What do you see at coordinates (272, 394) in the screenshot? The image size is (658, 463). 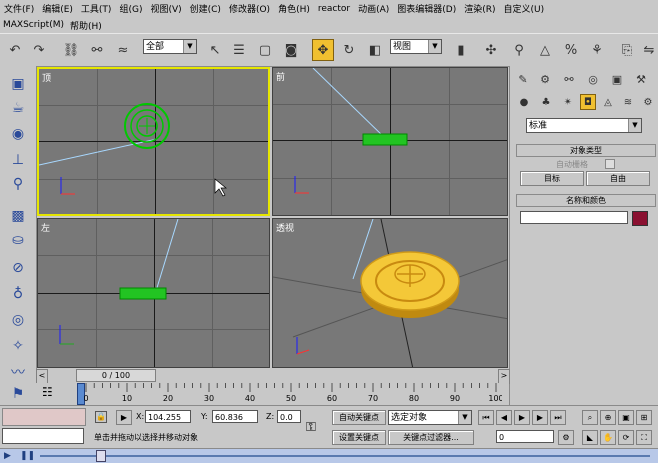 I see `track-bar: ☷ 0 10 20 30 40 50 60 70 80 90 100` at bounding box center [272, 394].